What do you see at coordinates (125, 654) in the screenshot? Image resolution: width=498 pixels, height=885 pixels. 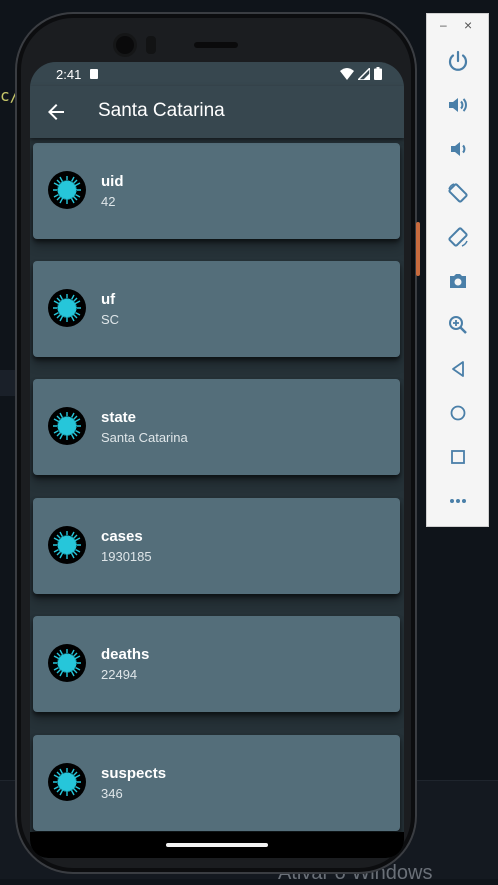 I see `item-title: deaths` at bounding box center [125, 654].